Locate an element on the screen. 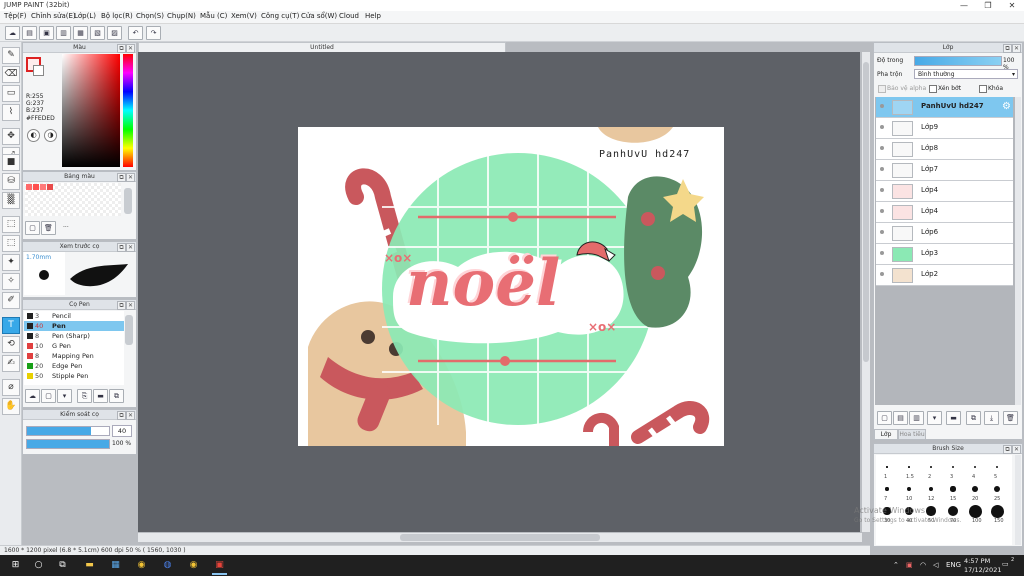 The image size is (1024, 576). messenger-icon: ◍ is located at coordinates (167, 565).